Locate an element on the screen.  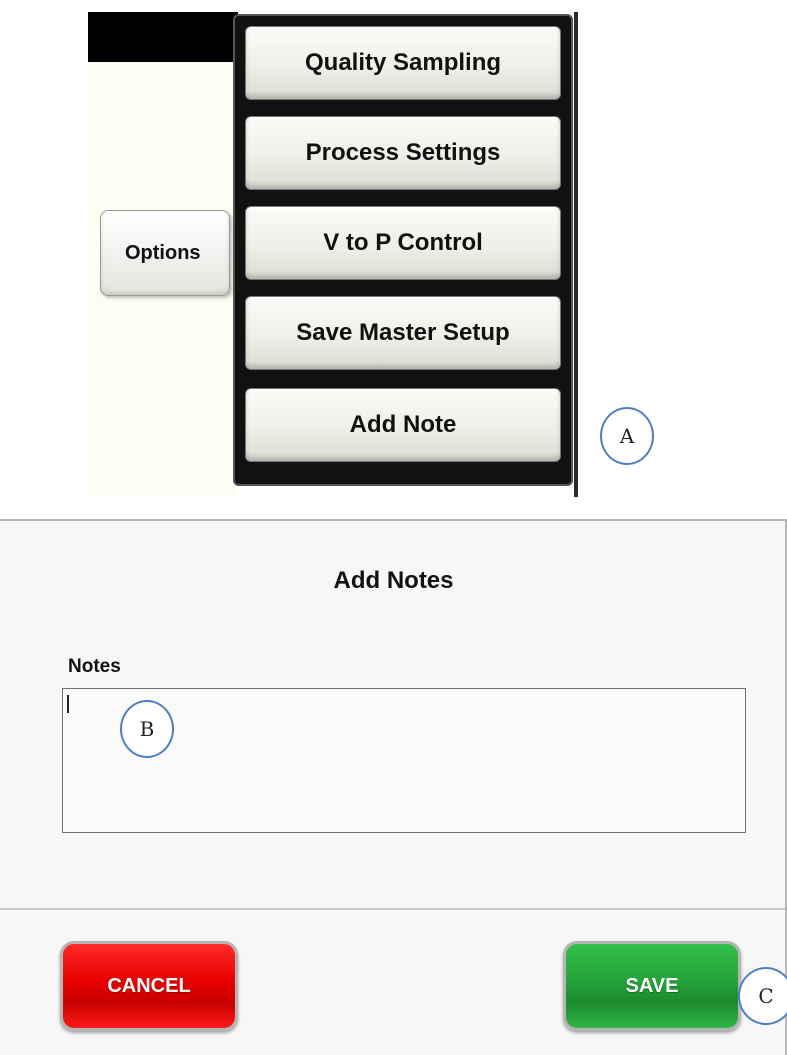
cancel-button-label: CANCEL is located at coordinates (149, 985).